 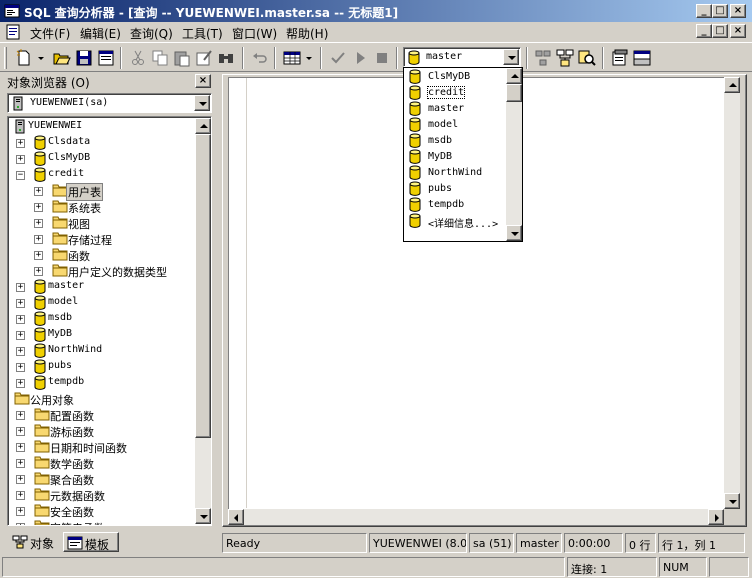 What do you see at coordinates (107, 511) in the screenshot?
I see `tree-node: + 安全函数` at bounding box center [107, 511].